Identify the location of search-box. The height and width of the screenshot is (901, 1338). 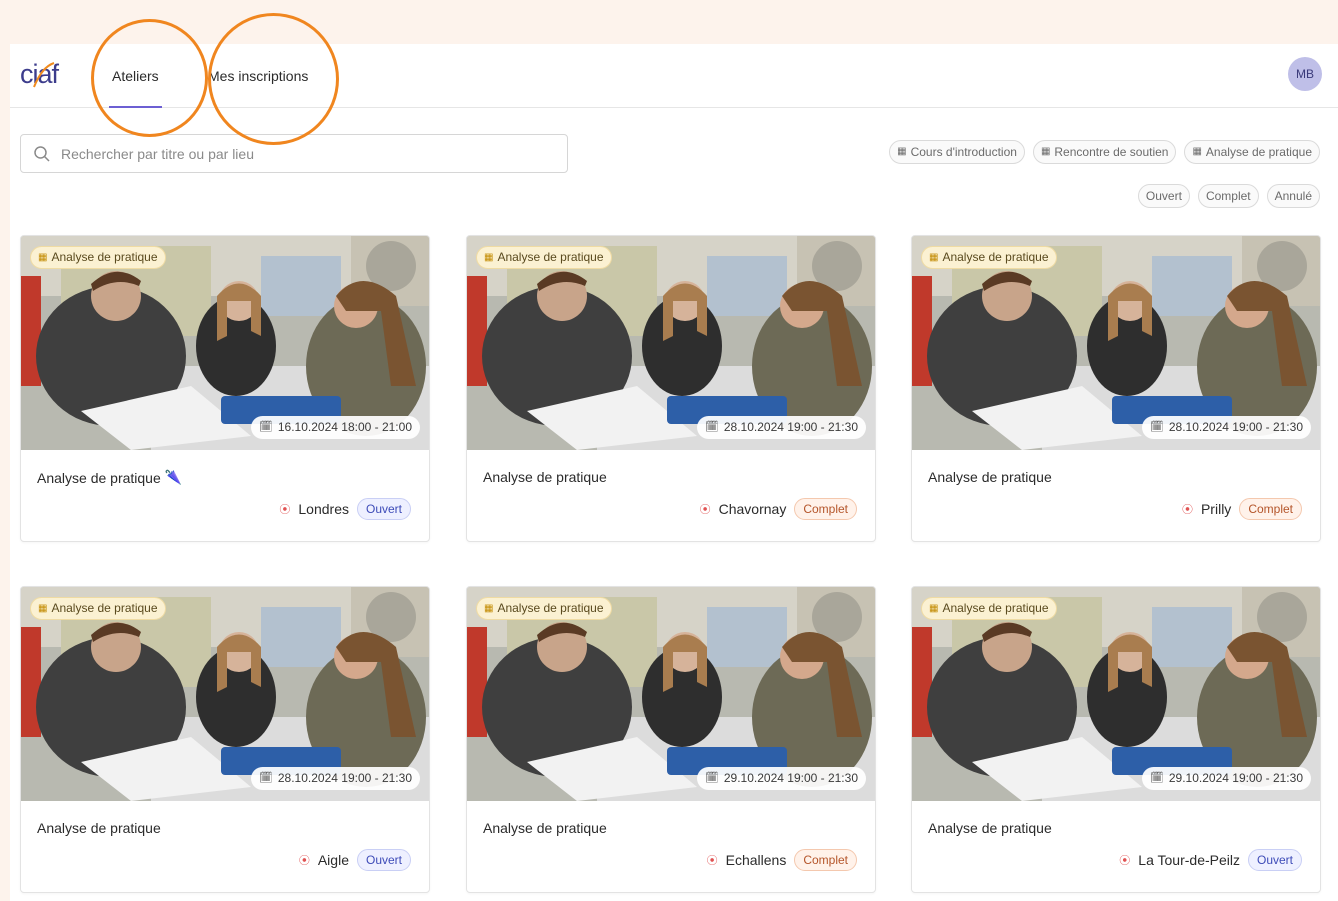
(294, 153).